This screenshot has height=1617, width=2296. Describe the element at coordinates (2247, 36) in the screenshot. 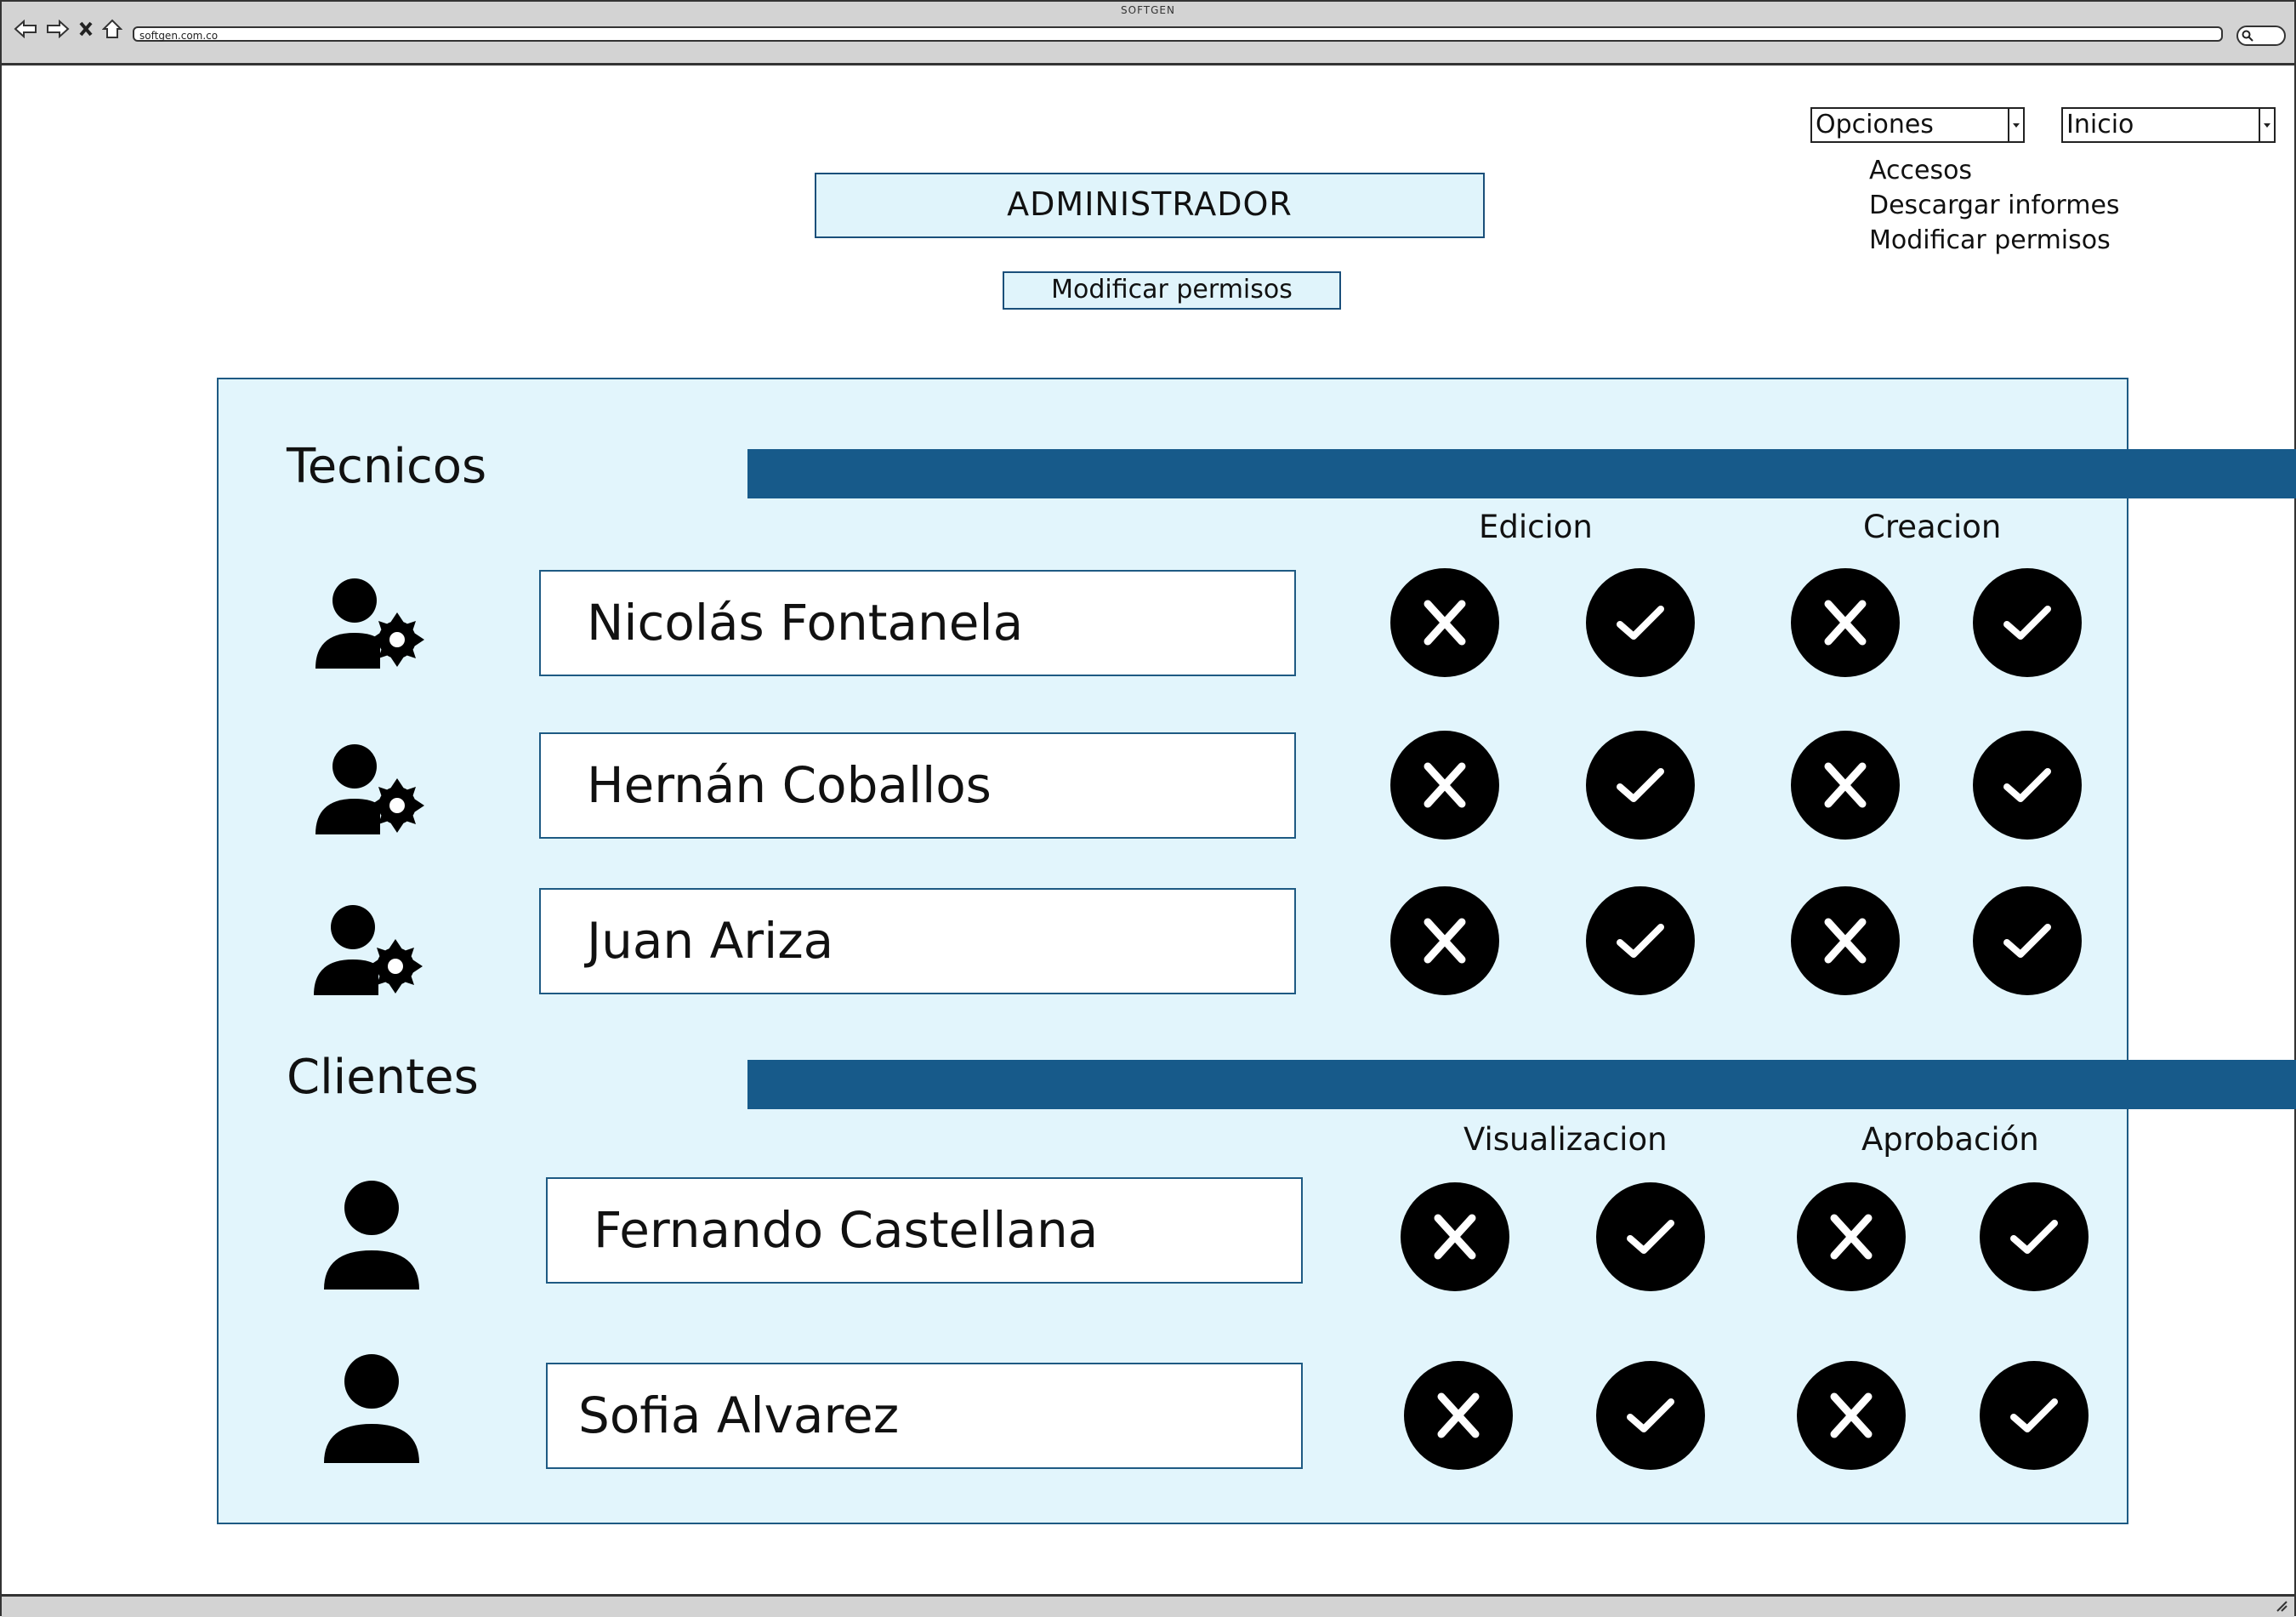

I see `search-icon` at that location.